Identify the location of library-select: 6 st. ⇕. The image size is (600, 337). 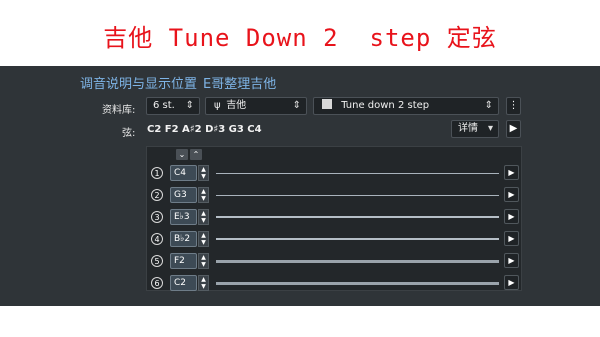
(173, 106).